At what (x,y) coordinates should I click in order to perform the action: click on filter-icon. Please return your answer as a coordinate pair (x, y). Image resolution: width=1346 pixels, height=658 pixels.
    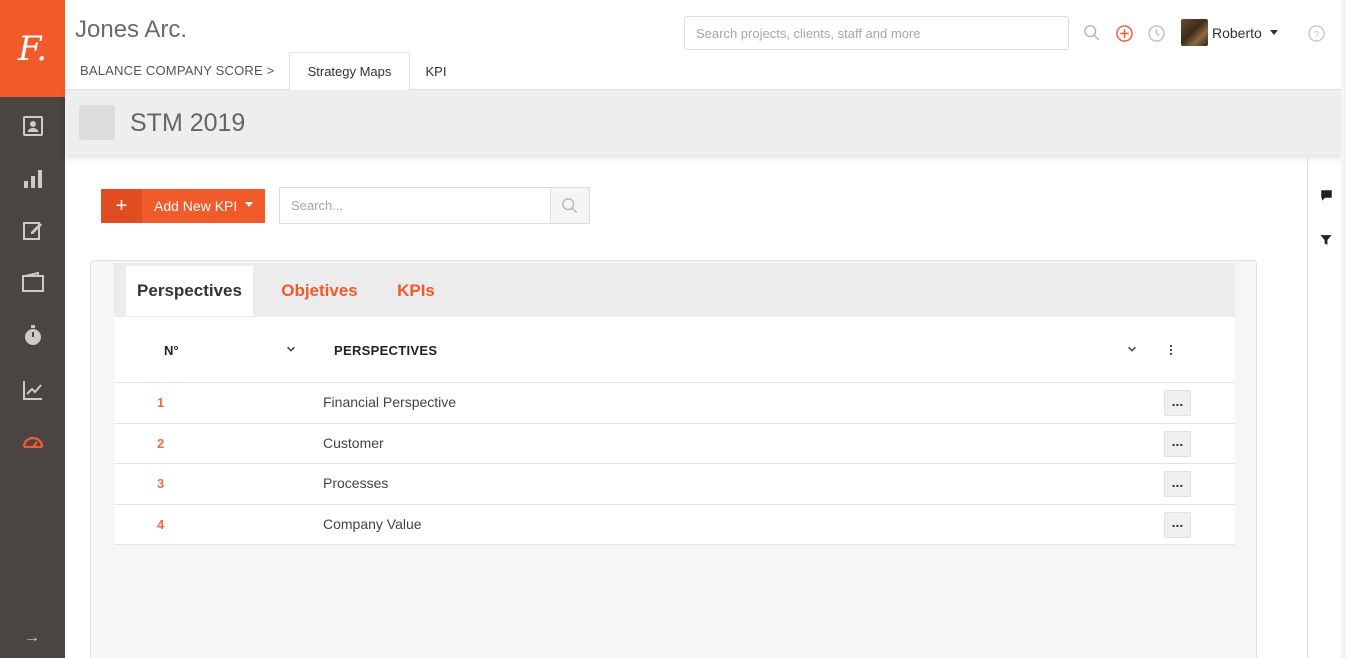
    Looking at the image, I should click on (1326, 240).